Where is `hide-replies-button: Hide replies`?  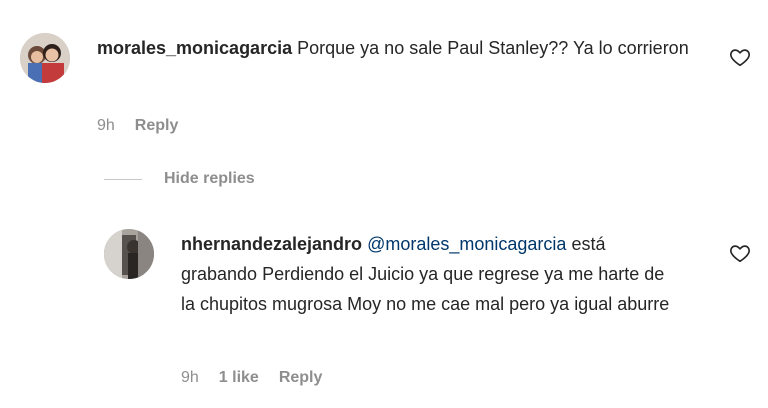 hide-replies-button: Hide replies is located at coordinates (179, 179).